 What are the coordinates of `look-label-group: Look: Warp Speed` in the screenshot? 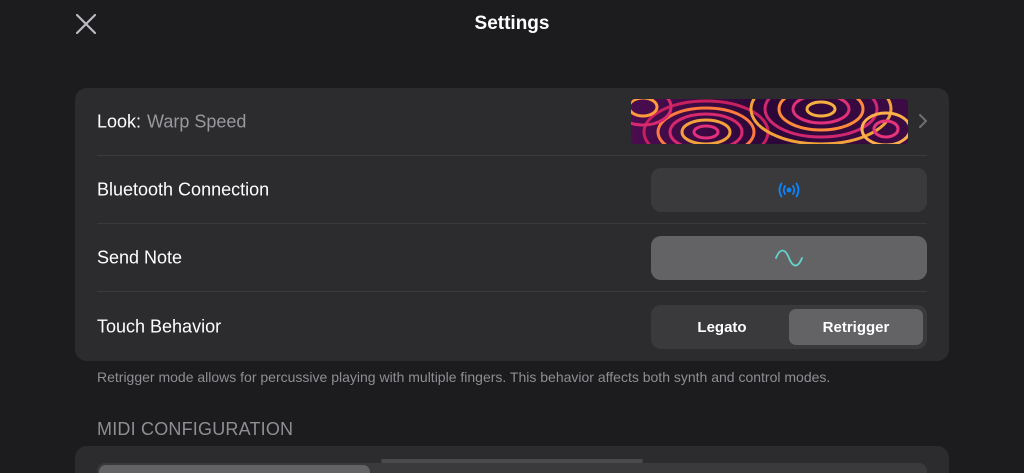 It's located at (171, 122).